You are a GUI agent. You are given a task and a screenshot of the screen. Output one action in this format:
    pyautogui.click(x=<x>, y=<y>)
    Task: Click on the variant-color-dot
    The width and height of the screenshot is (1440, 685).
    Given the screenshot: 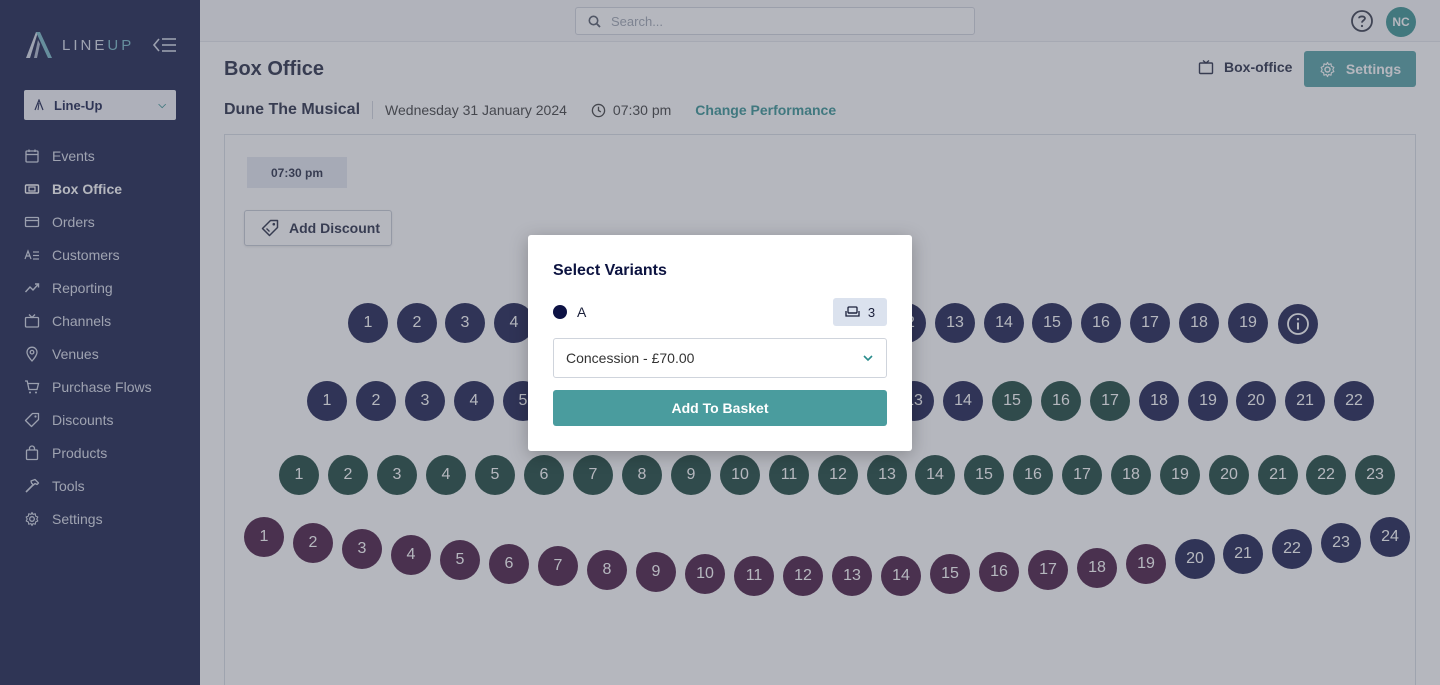 What is the action you would take?
    pyautogui.click(x=560, y=312)
    